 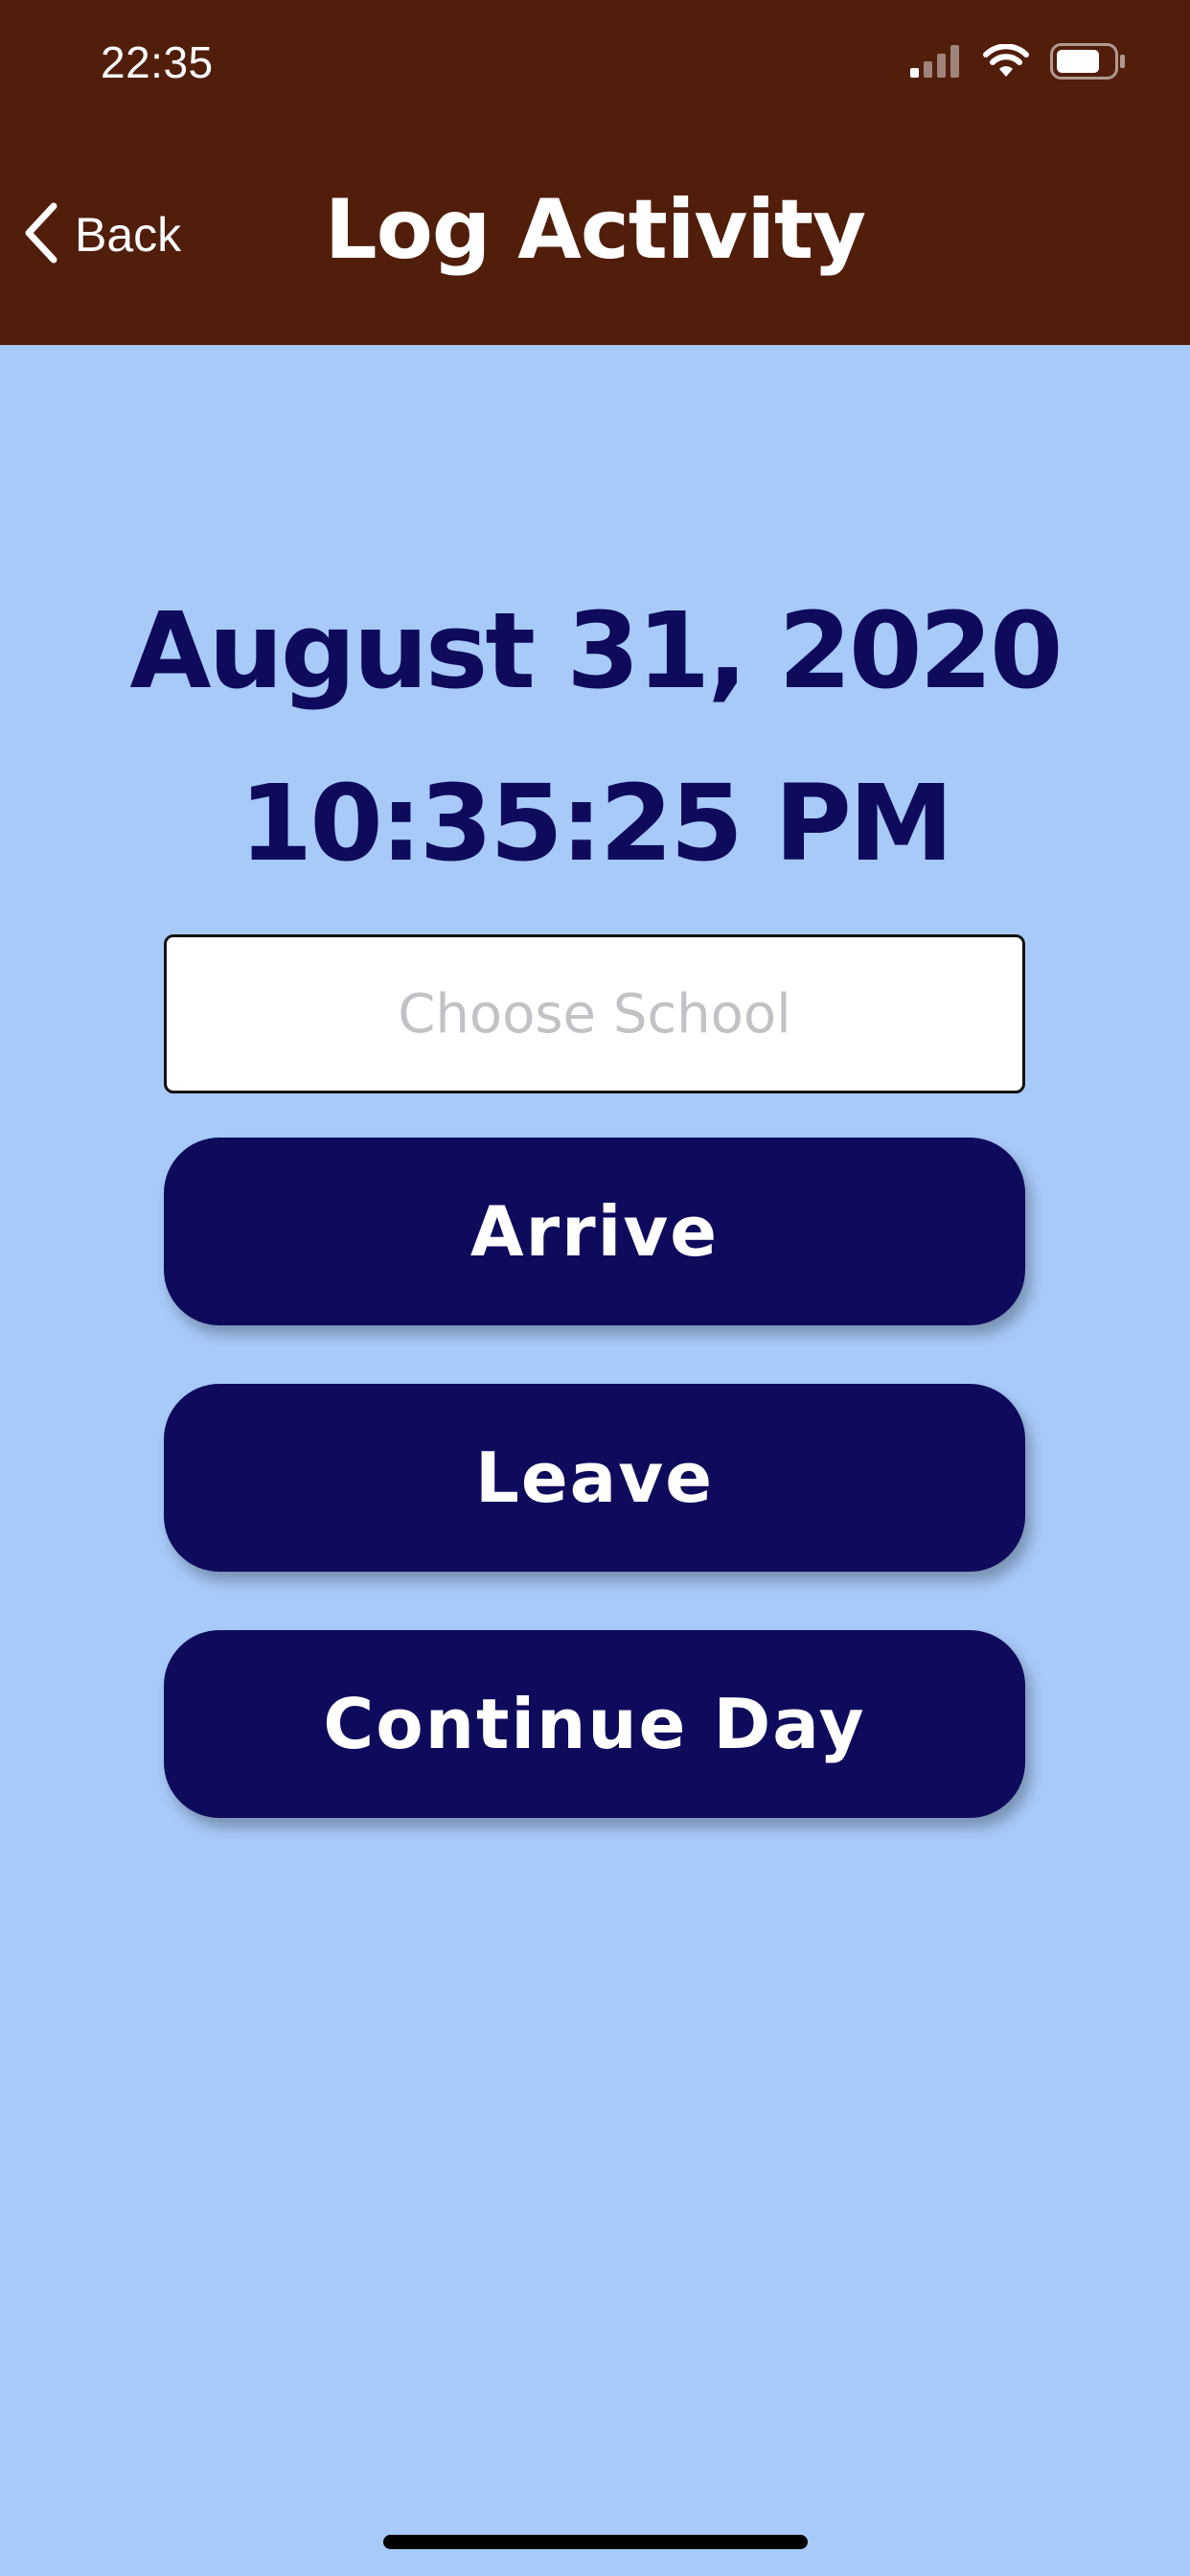 I want to click on arrive-button: Arrive, so click(x=594, y=1231).